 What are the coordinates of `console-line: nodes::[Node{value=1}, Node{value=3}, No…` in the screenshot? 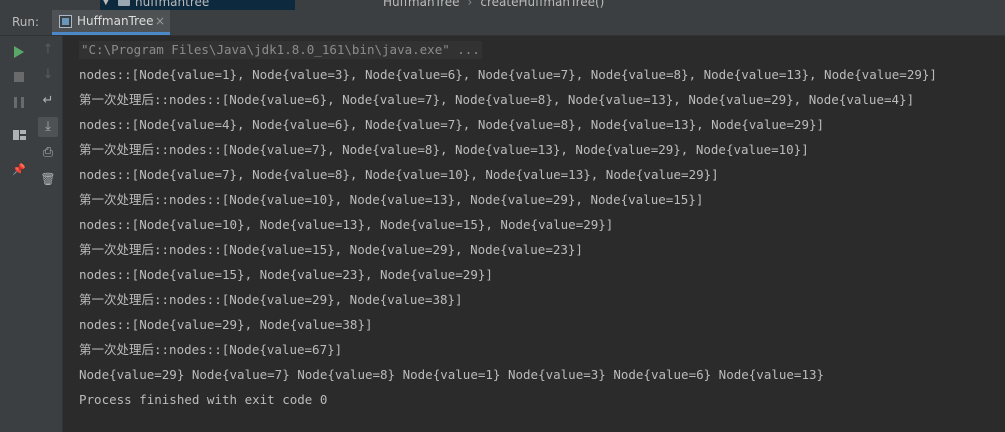 It's located at (508, 74).